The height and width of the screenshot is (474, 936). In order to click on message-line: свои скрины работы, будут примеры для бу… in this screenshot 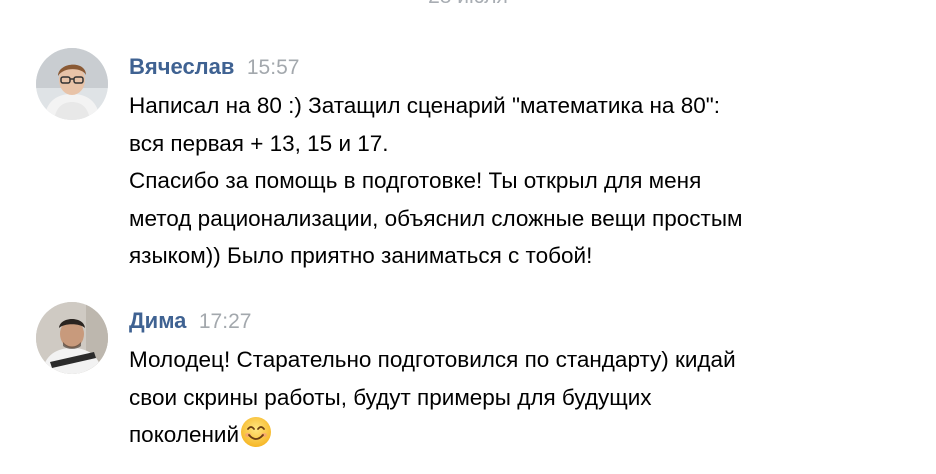, I will do `click(390, 397)`.